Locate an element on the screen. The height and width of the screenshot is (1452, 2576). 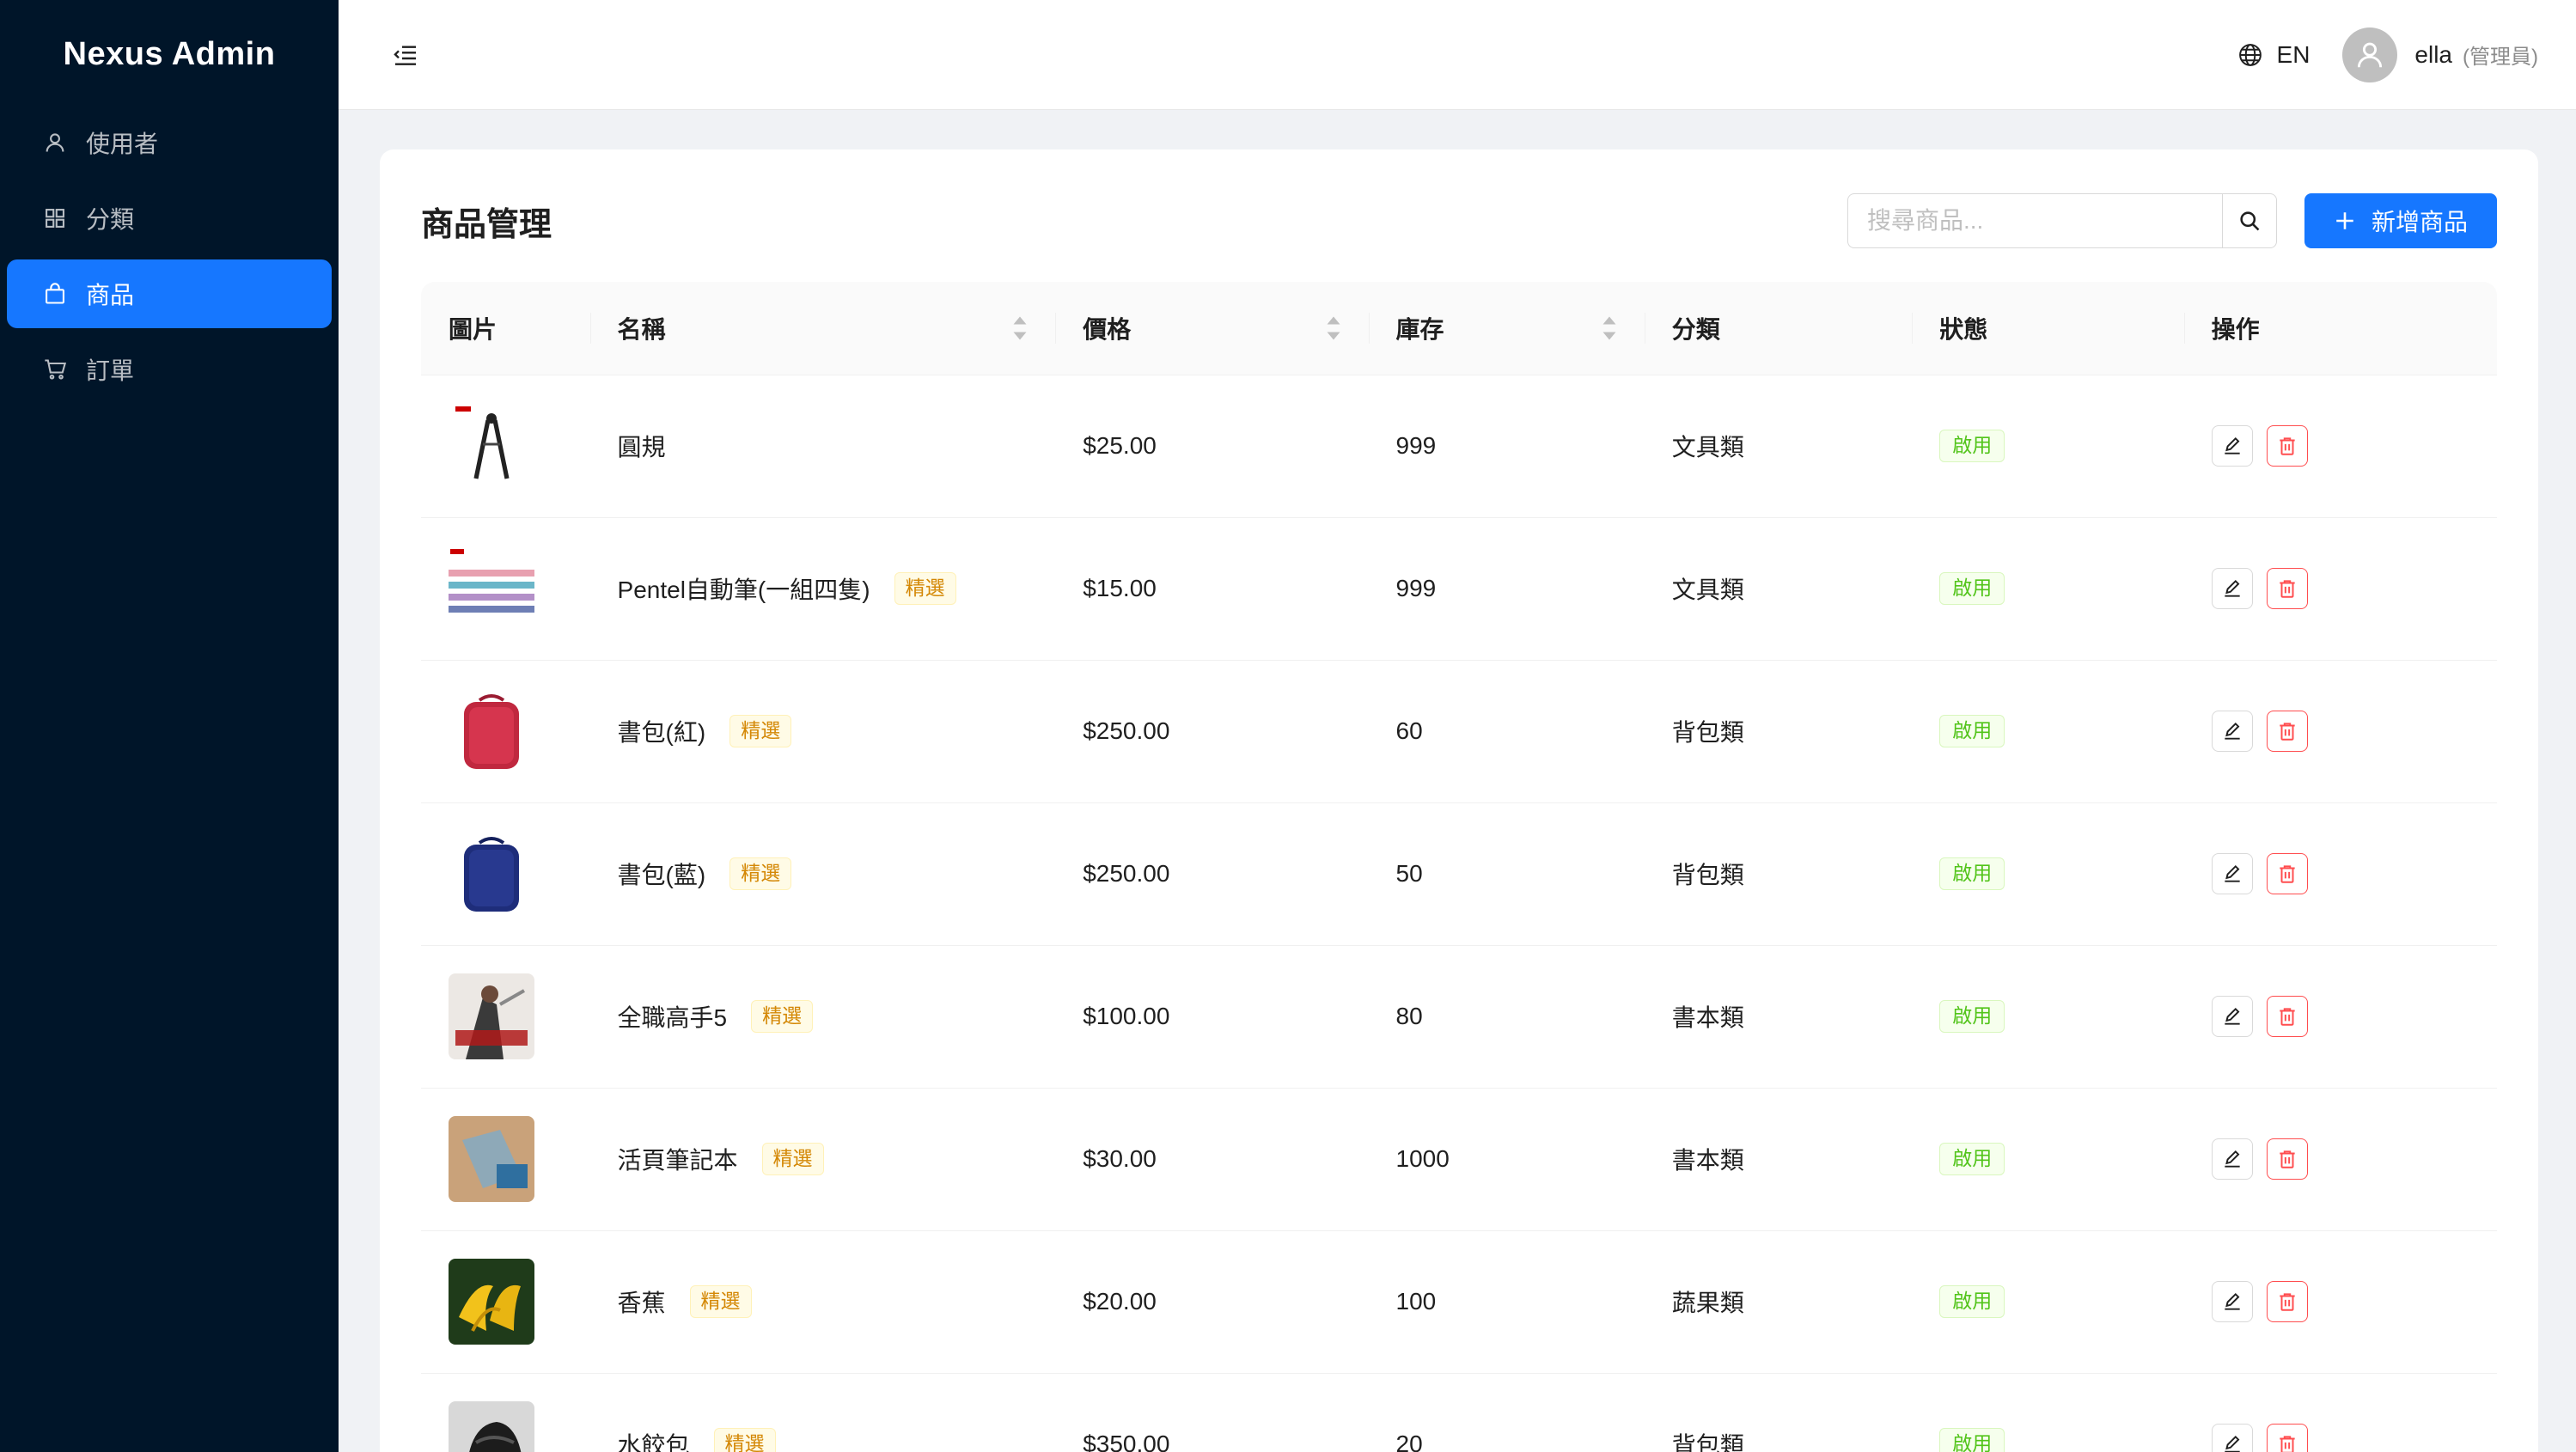
product-category: 背包類 is located at coordinates (1779, 874).